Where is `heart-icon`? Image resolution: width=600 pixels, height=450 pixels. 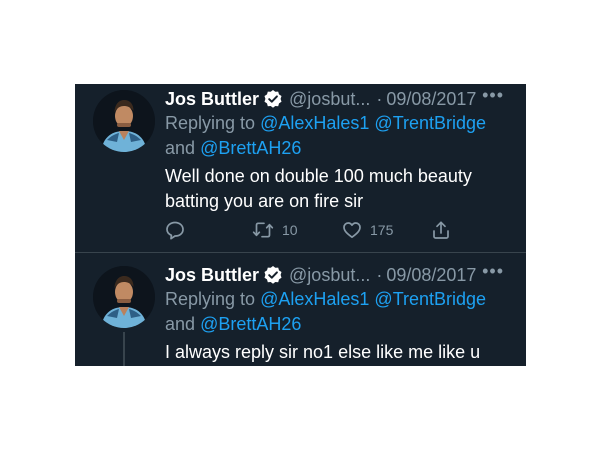 heart-icon is located at coordinates (352, 230).